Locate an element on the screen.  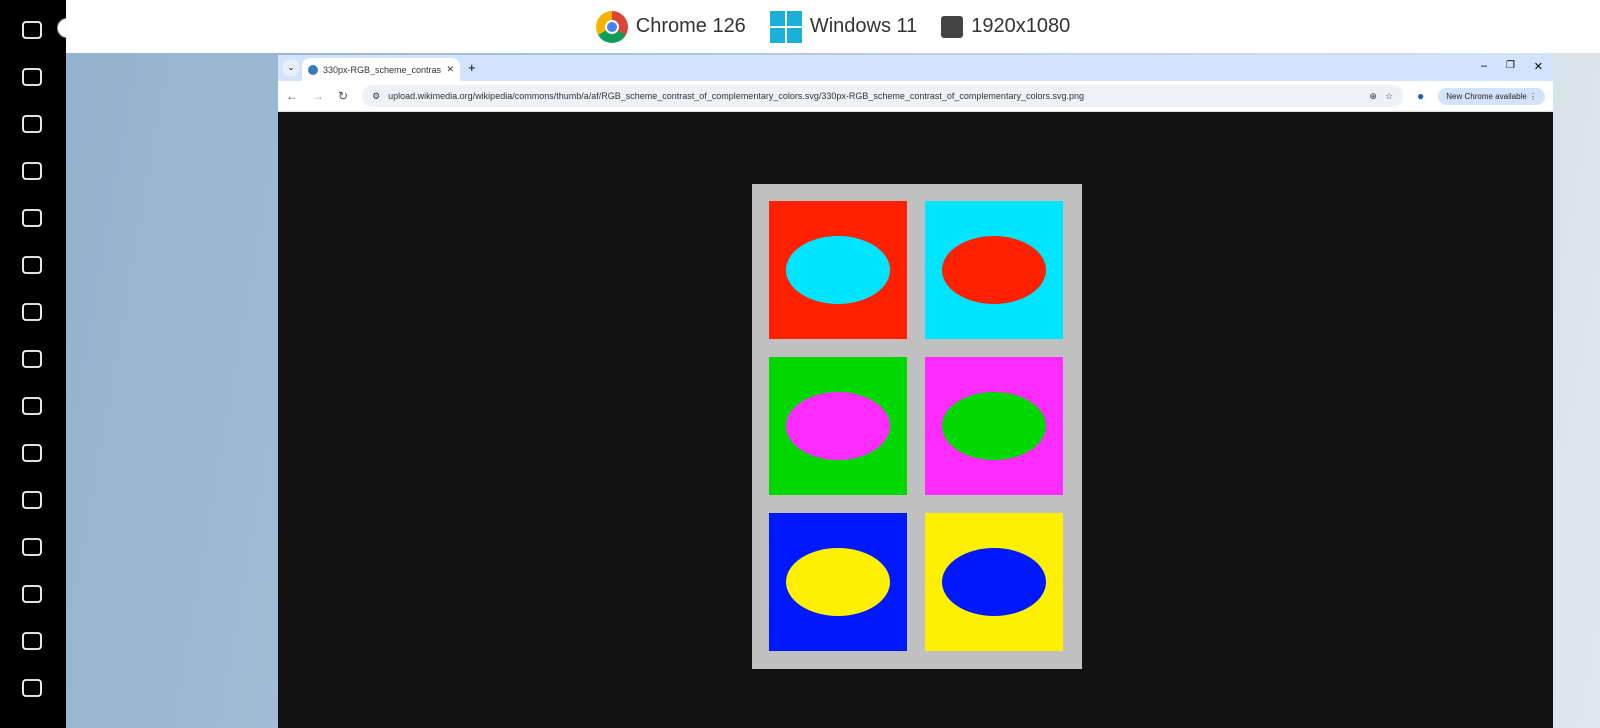
reload-button: ↻ is located at coordinates (343, 96).